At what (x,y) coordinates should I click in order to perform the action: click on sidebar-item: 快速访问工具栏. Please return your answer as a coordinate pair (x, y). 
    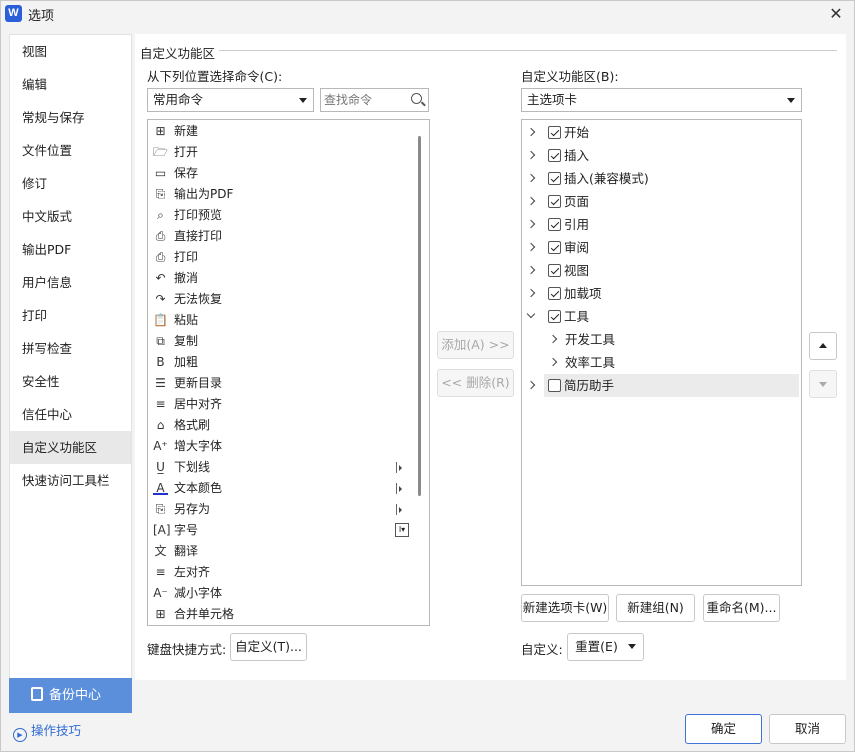
    Looking at the image, I should click on (70, 480).